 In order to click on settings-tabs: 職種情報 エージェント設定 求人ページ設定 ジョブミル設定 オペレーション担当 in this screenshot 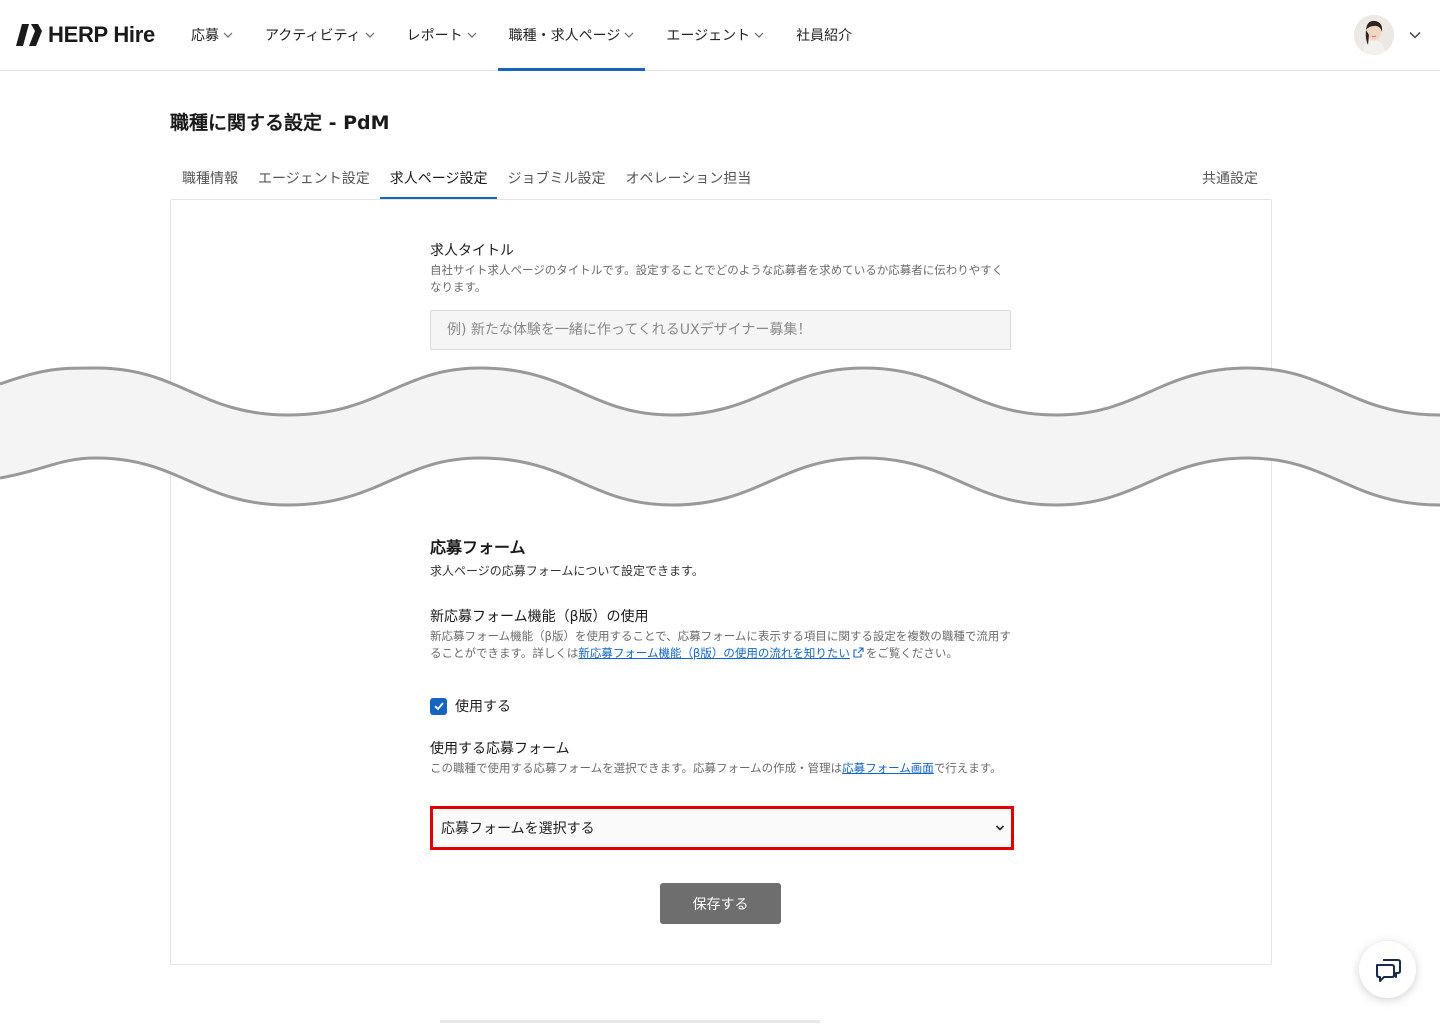, I will do `click(466, 180)`.